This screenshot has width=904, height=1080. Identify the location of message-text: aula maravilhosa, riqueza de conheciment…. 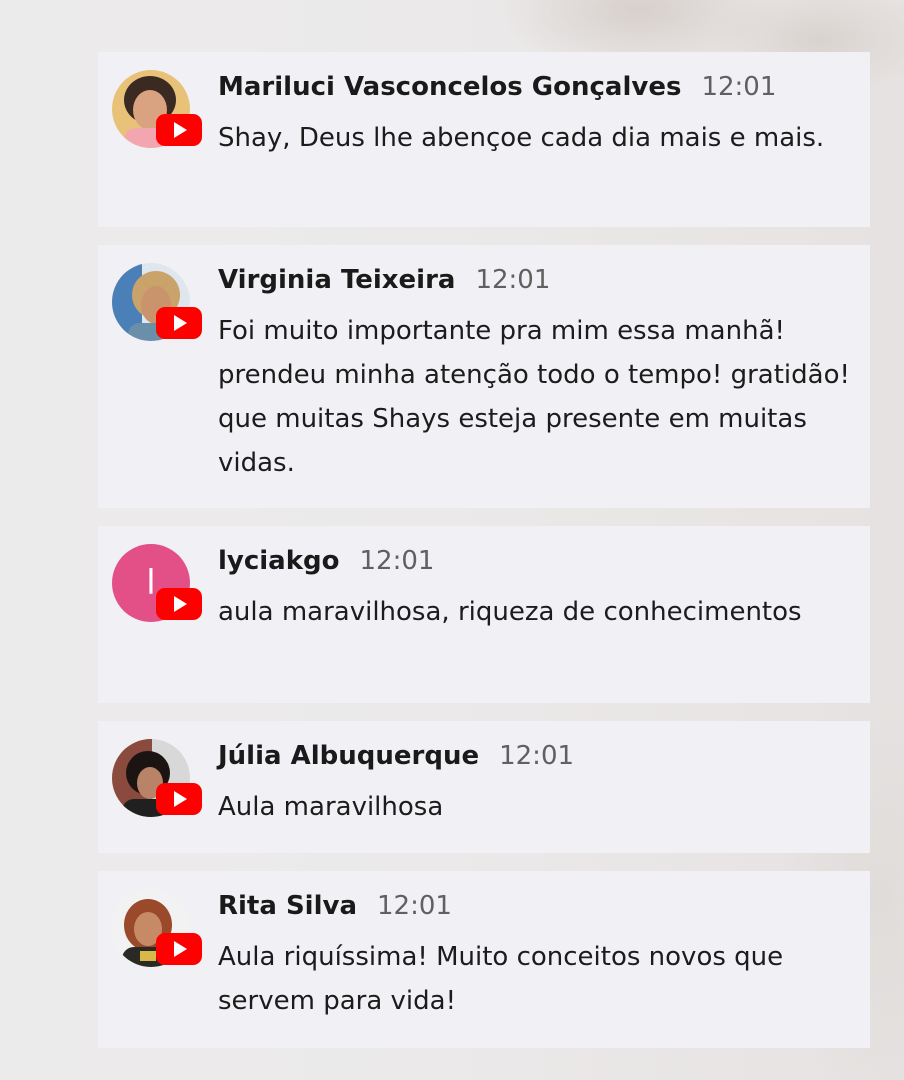
(510, 612).